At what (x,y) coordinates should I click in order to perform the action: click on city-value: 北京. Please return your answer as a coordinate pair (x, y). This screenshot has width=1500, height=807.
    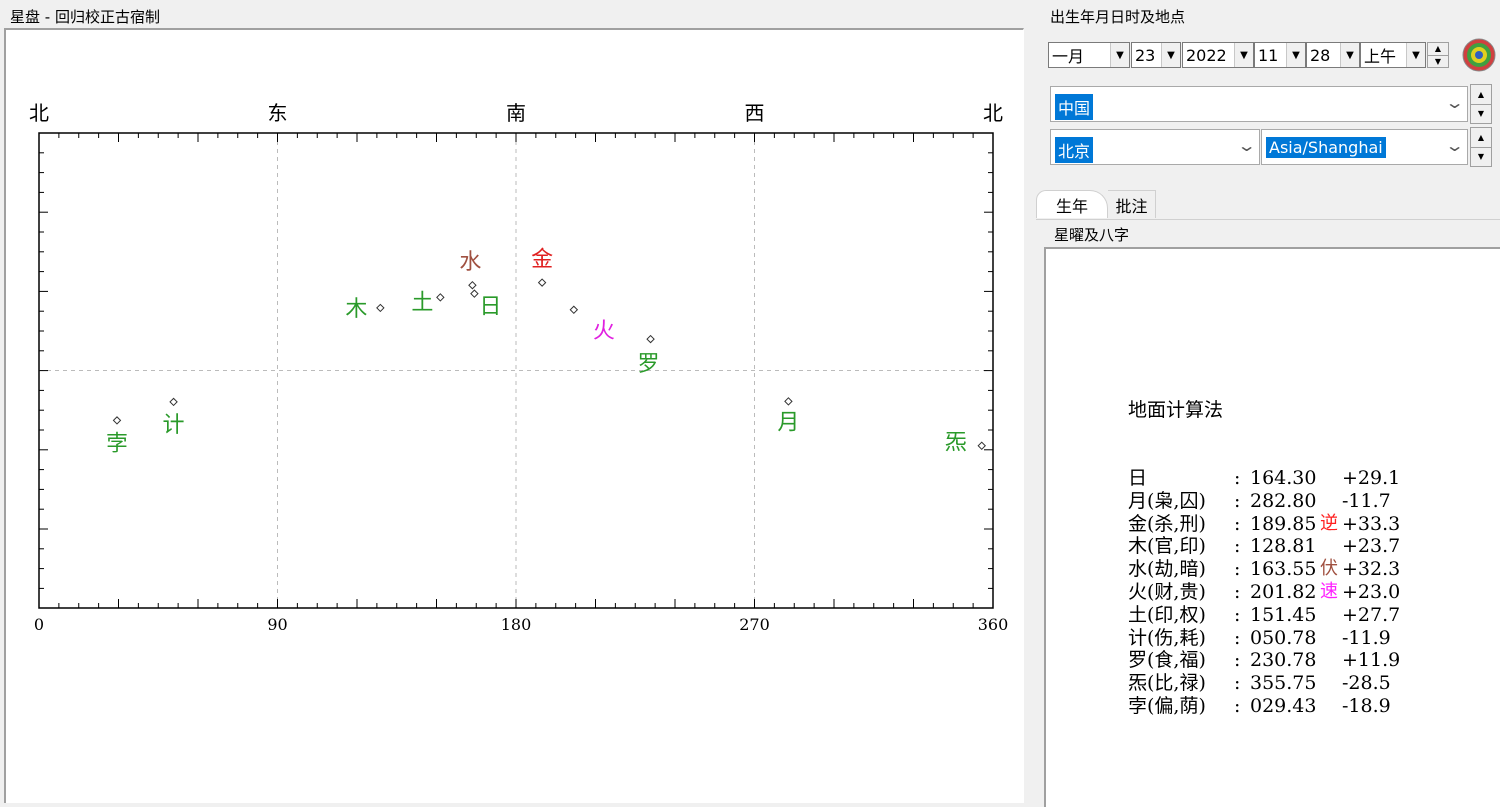
    Looking at the image, I should click on (1074, 150).